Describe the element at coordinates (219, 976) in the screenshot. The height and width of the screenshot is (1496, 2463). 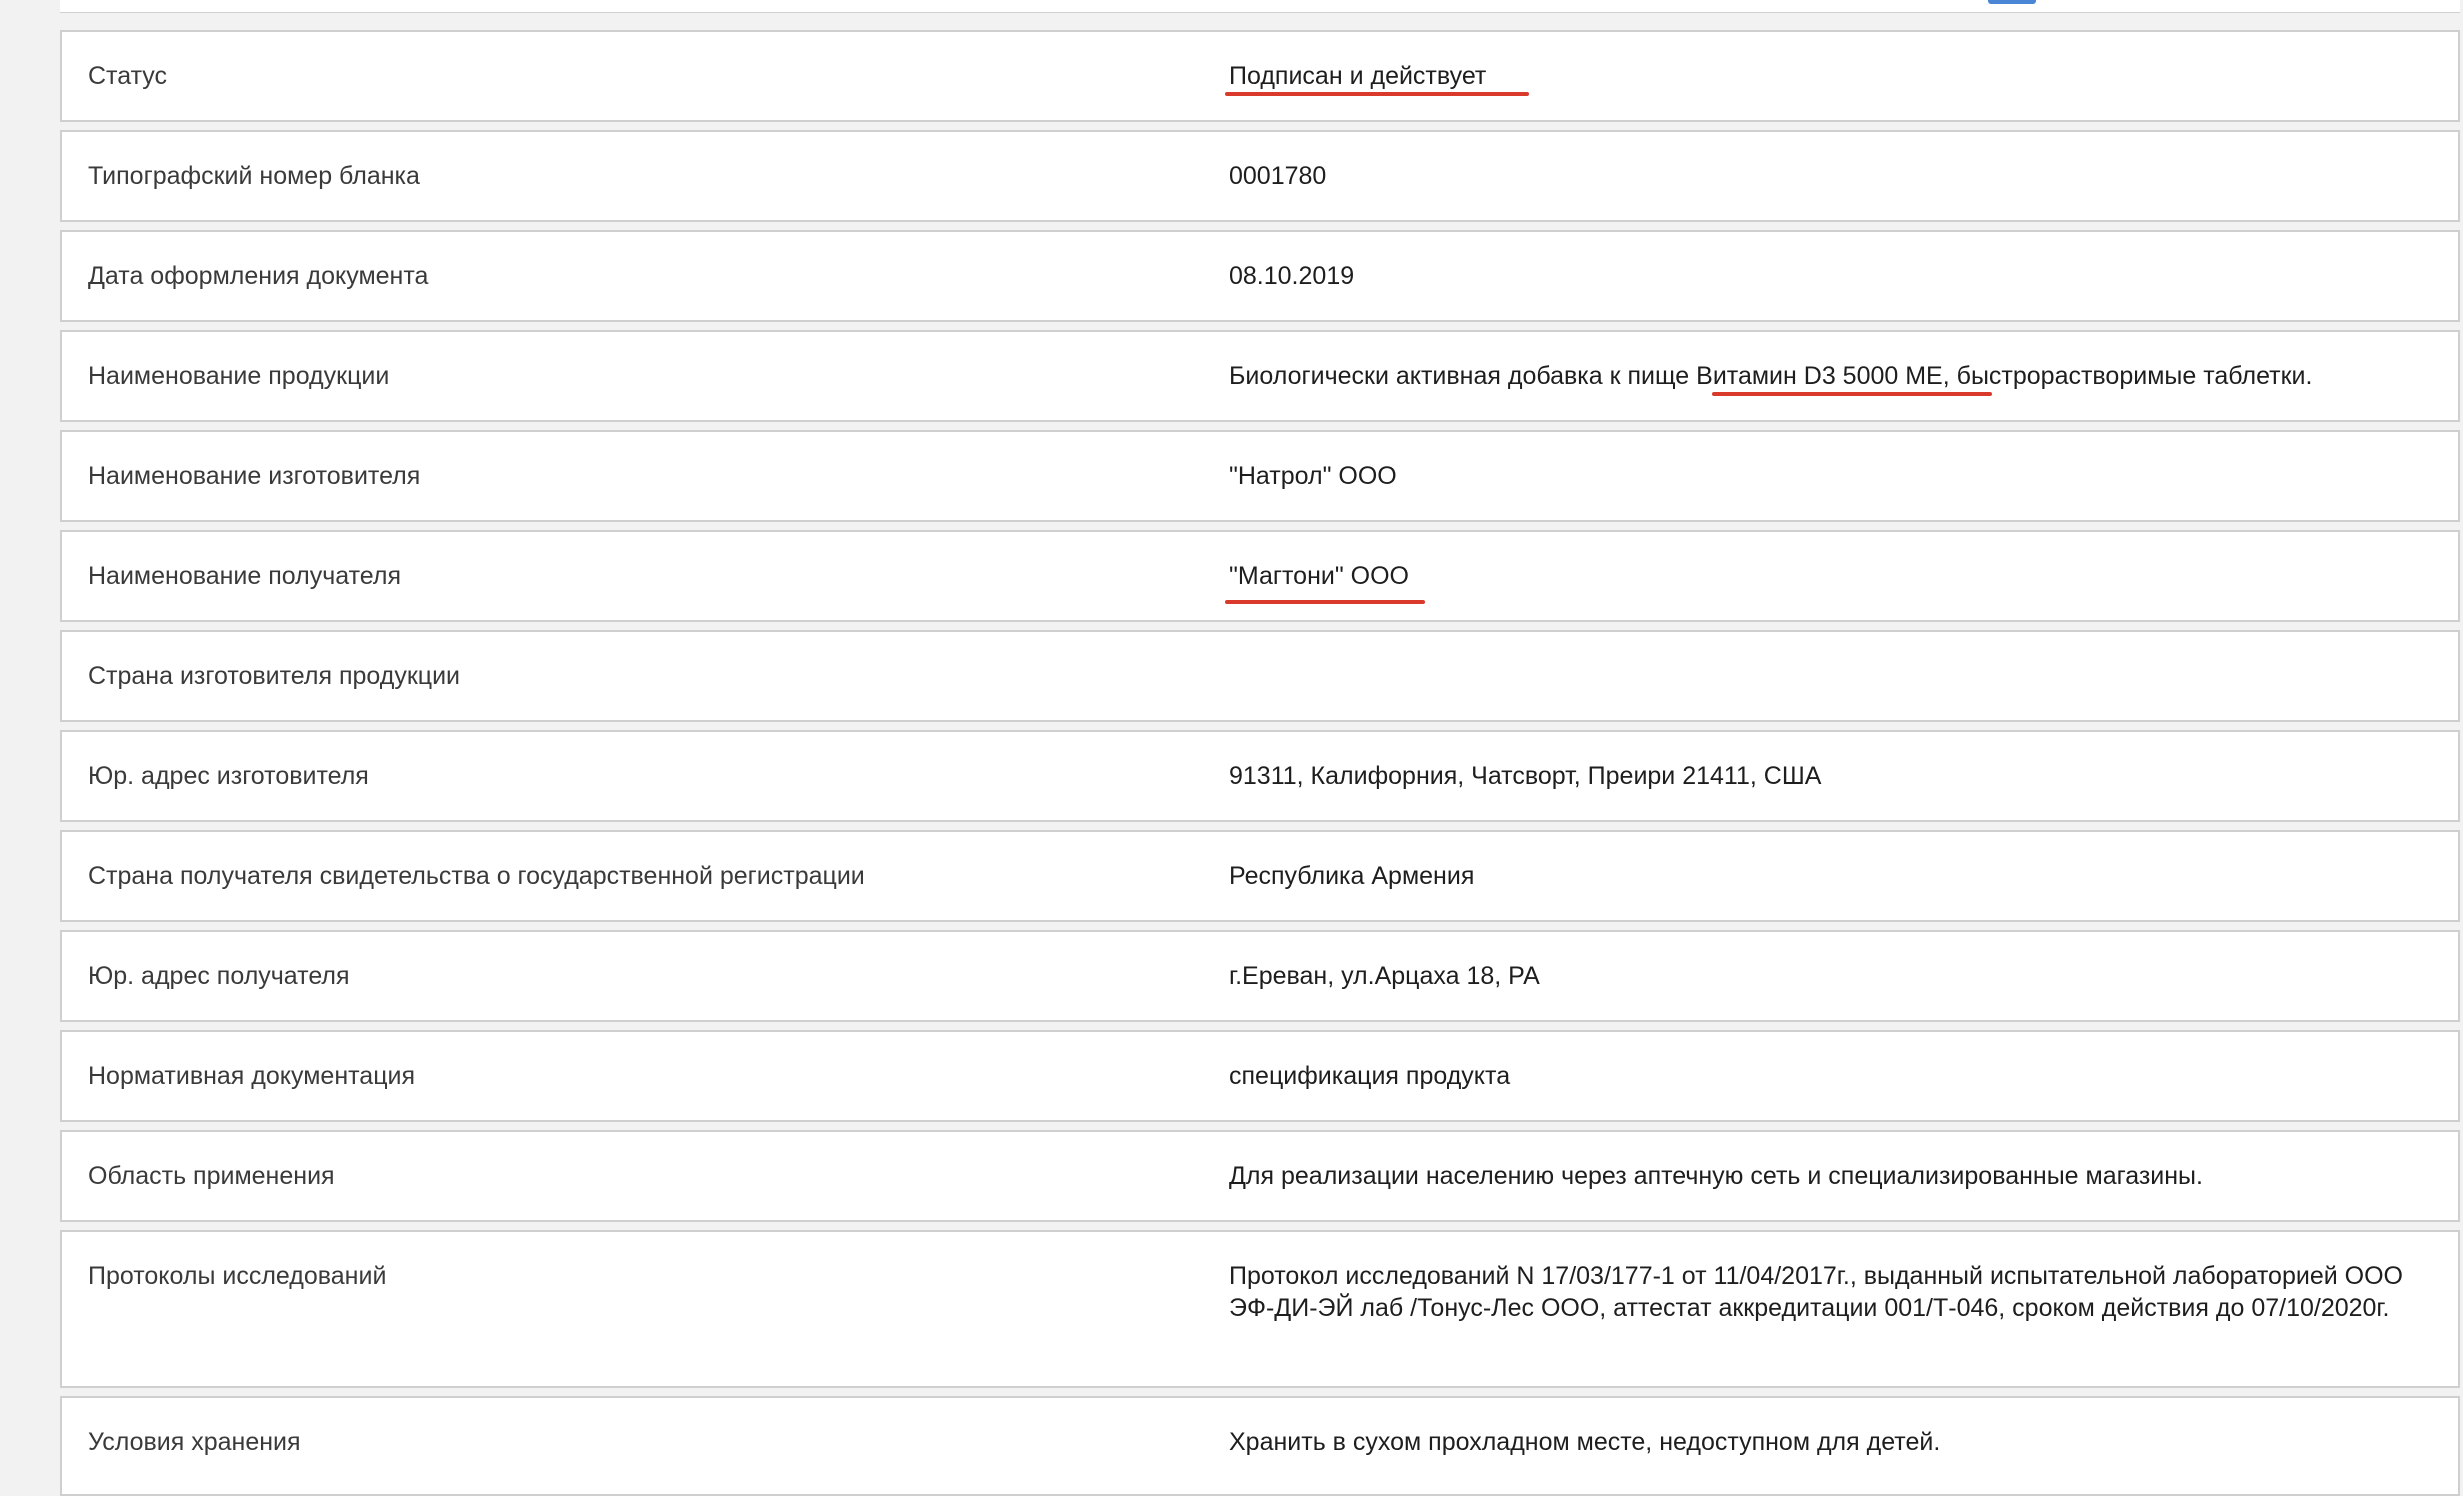
I see `row-label: Юр. адрес получателя` at that location.